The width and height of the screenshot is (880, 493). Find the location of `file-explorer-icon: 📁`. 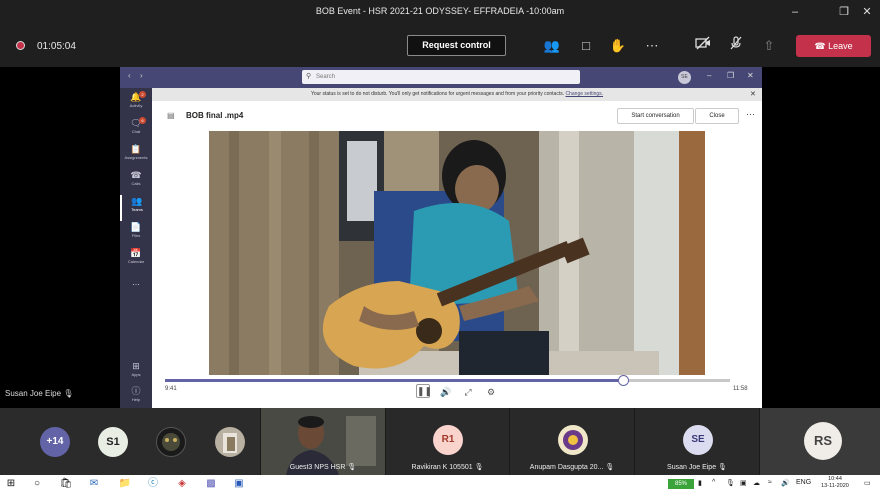

file-explorer-icon: 📁 is located at coordinates (125, 484).